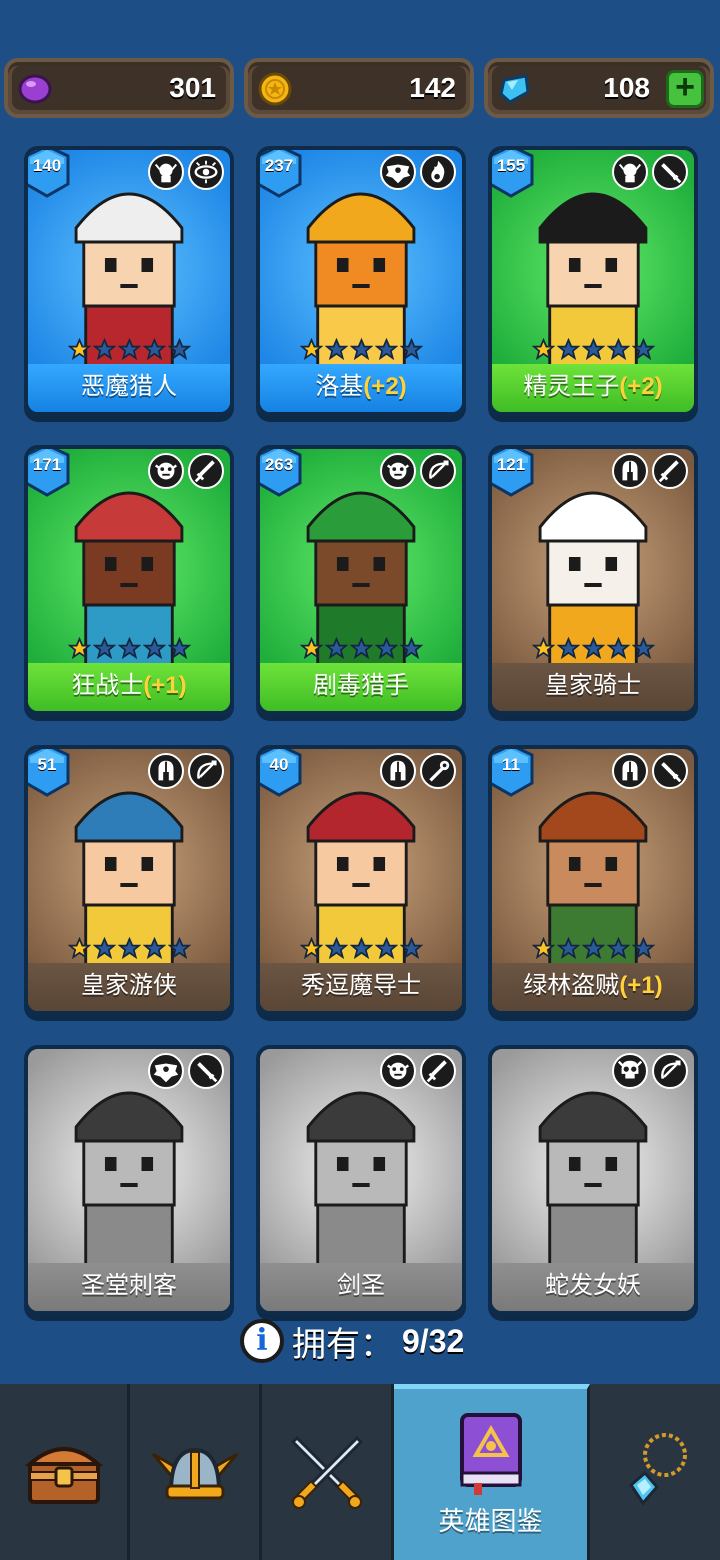 This screenshot has height=1560, width=720. What do you see at coordinates (129, 386) in the screenshot?
I see `hero-name: 恶魔猎人` at bounding box center [129, 386].